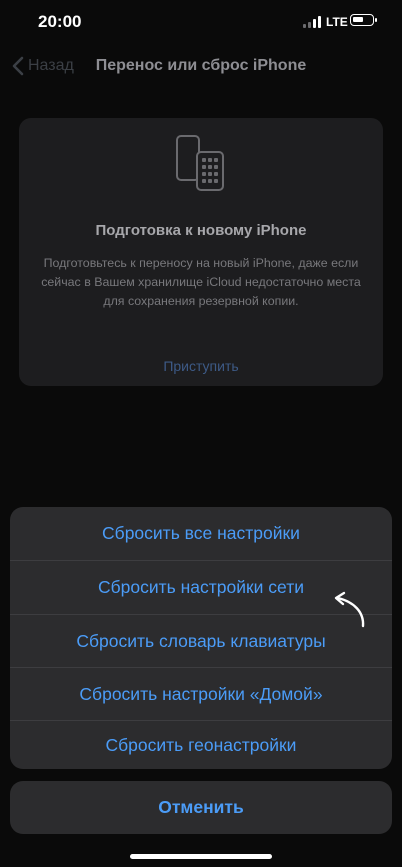 This screenshot has width=402, height=867. Describe the element at coordinates (363, 20) in the screenshot. I see `battery-icon` at that location.